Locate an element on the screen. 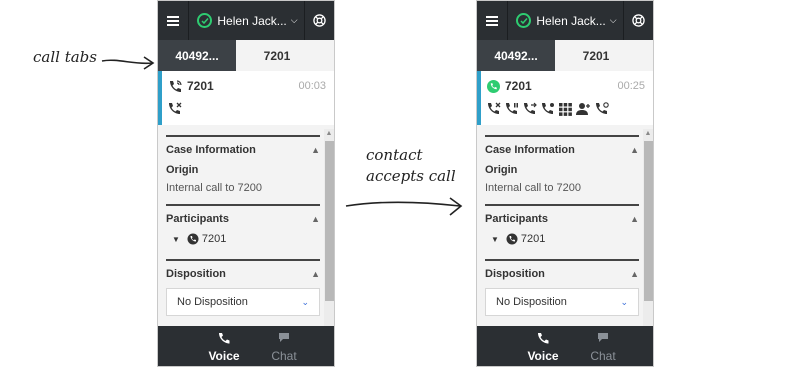 The image size is (800, 367). disposition-section: Disposition ▲ No Disposition ⌄ is located at coordinates (562, 287).